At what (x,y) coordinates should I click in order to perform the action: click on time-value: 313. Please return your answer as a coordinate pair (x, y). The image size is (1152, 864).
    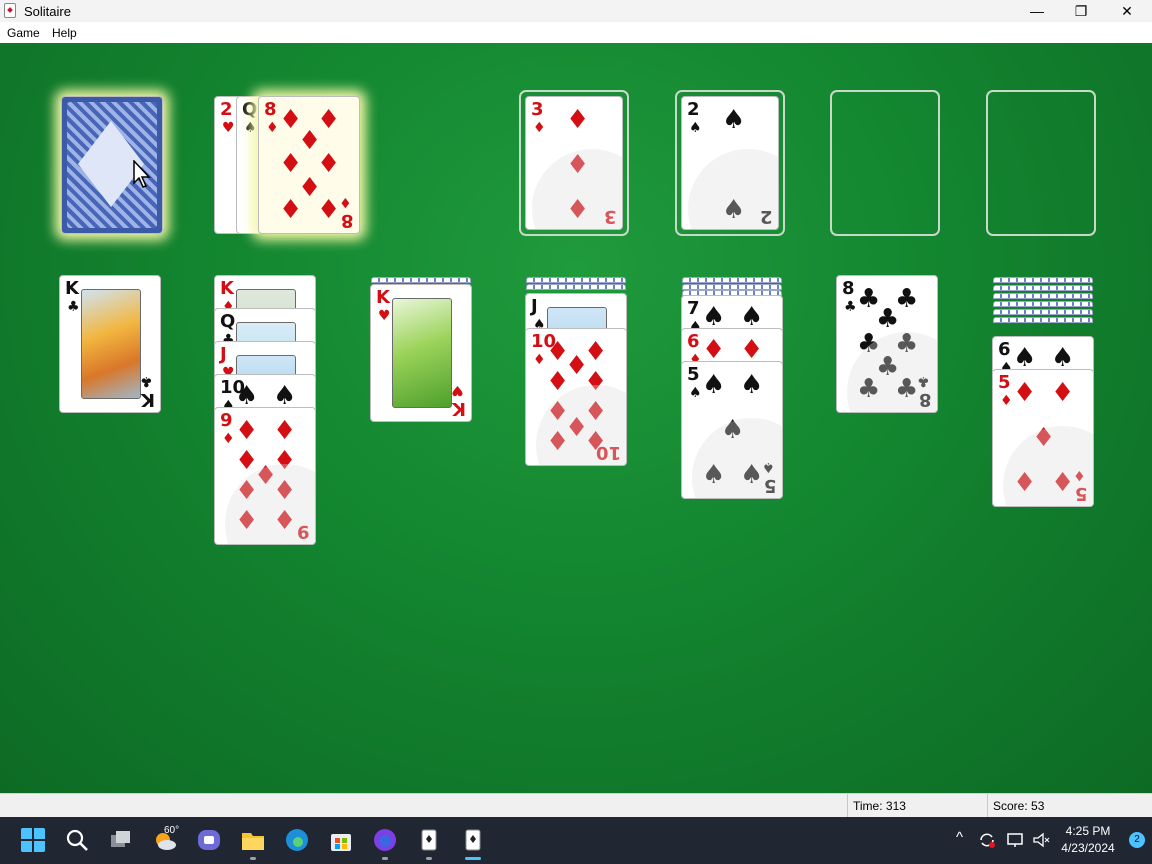
    Looking at the image, I should click on (895, 806).